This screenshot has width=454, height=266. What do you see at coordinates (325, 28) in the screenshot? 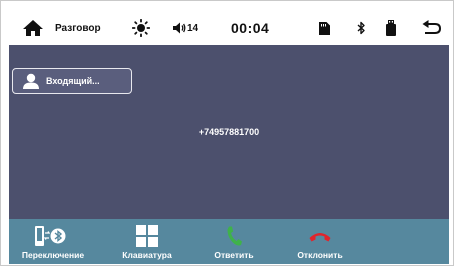
I see `sd-card-icon` at bounding box center [325, 28].